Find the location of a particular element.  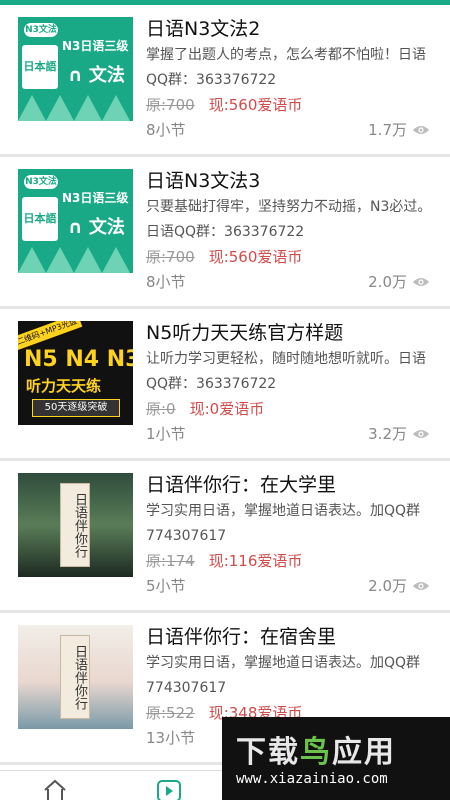

view-count: 1.7万 is located at coordinates (399, 129).